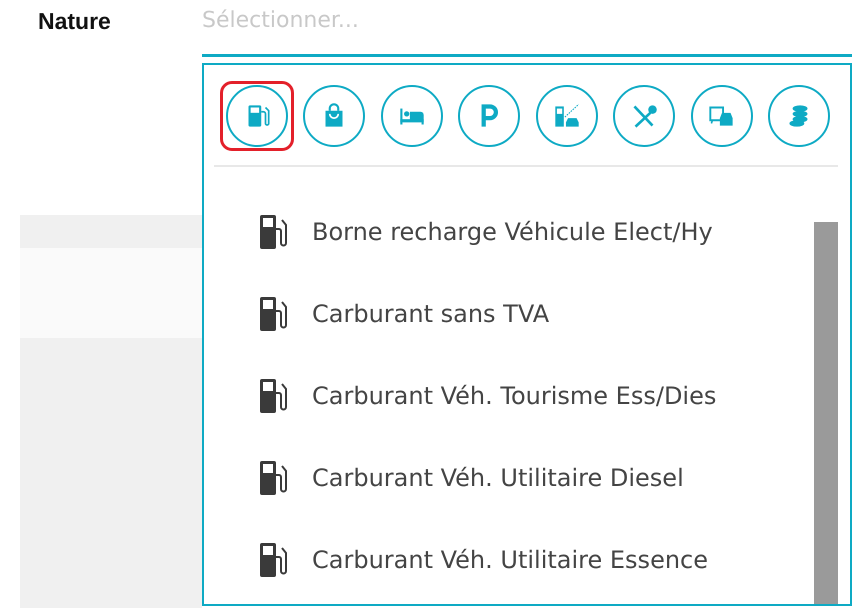  Describe the element at coordinates (74, 21) in the screenshot. I see `field-label: Nature` at that location.